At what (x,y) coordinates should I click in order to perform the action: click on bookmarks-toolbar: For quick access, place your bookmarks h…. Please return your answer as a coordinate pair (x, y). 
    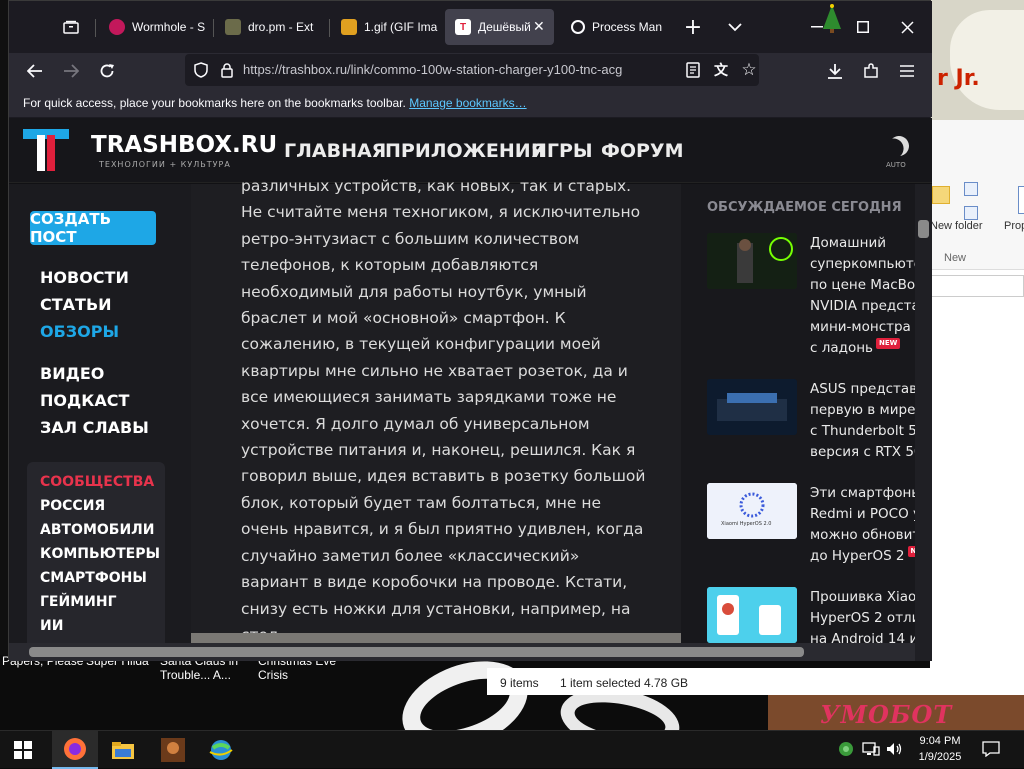
    Looking at the image, I should click on (470, 103).